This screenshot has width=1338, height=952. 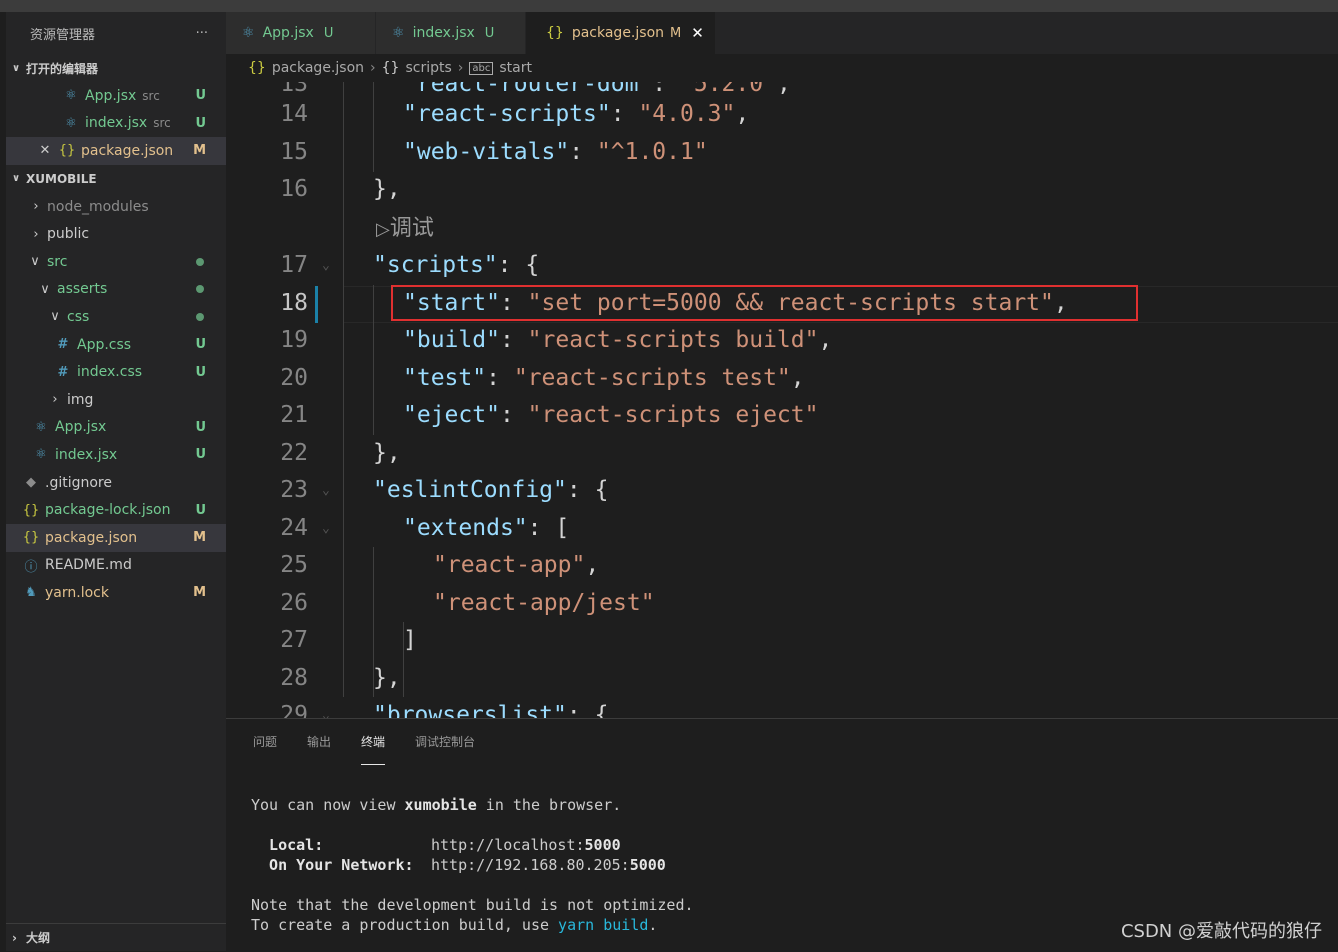 I want to click on tree-file: ♞ yarn.lock M, so click(x=116, y=593).